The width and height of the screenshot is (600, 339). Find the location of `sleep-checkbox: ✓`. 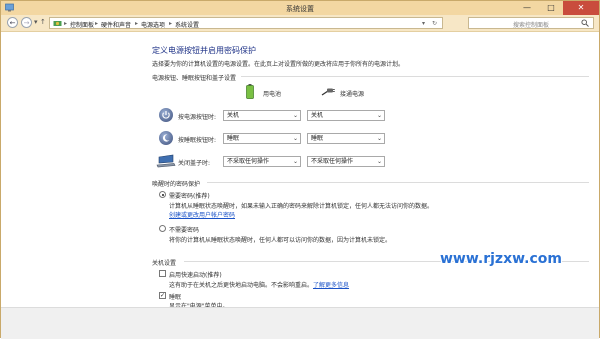

sleep-checkbox: ✓ is located at coordinates (162, 295).